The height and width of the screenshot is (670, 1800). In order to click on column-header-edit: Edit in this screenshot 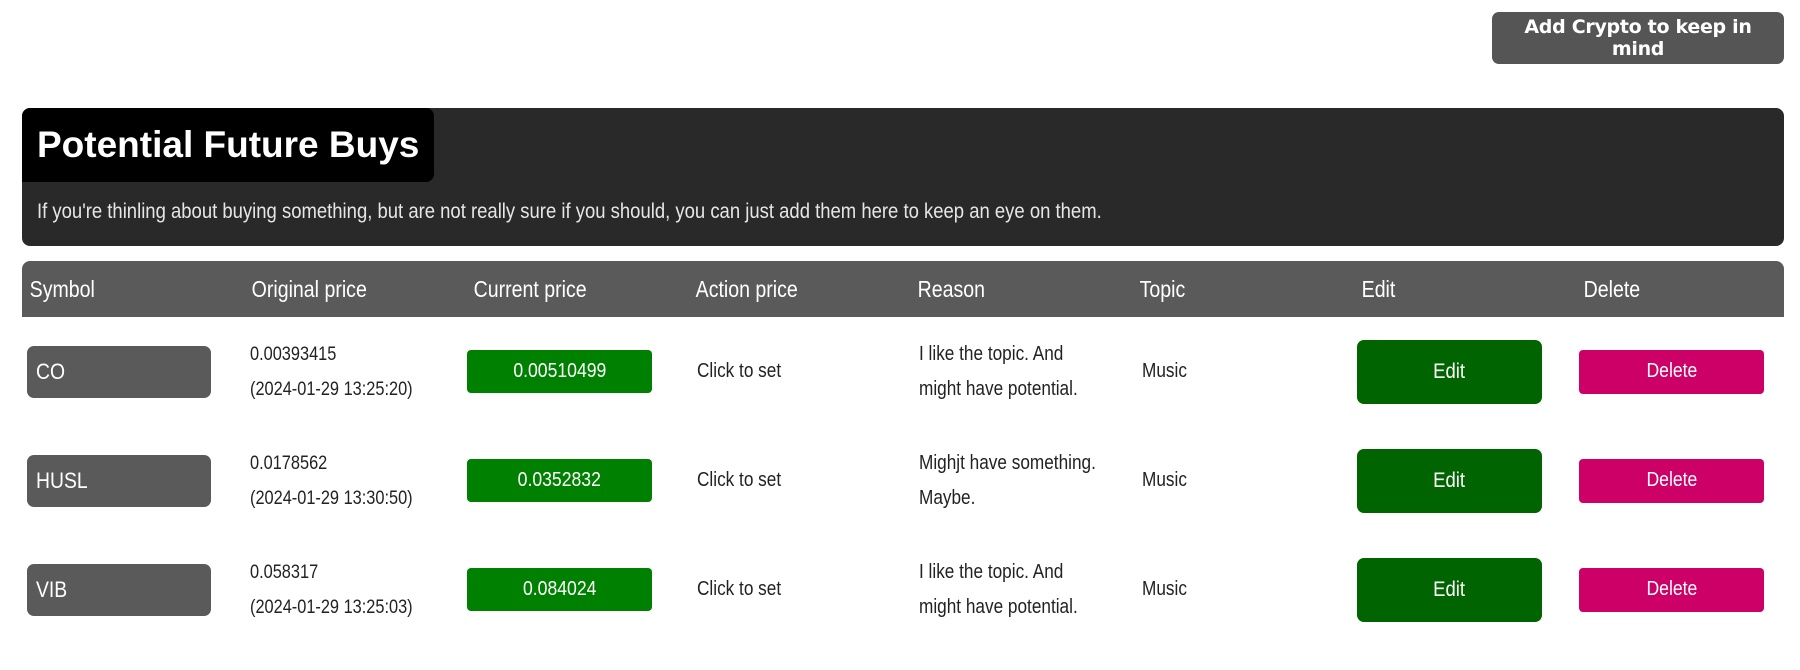, I will do `click(1378, 288)`.